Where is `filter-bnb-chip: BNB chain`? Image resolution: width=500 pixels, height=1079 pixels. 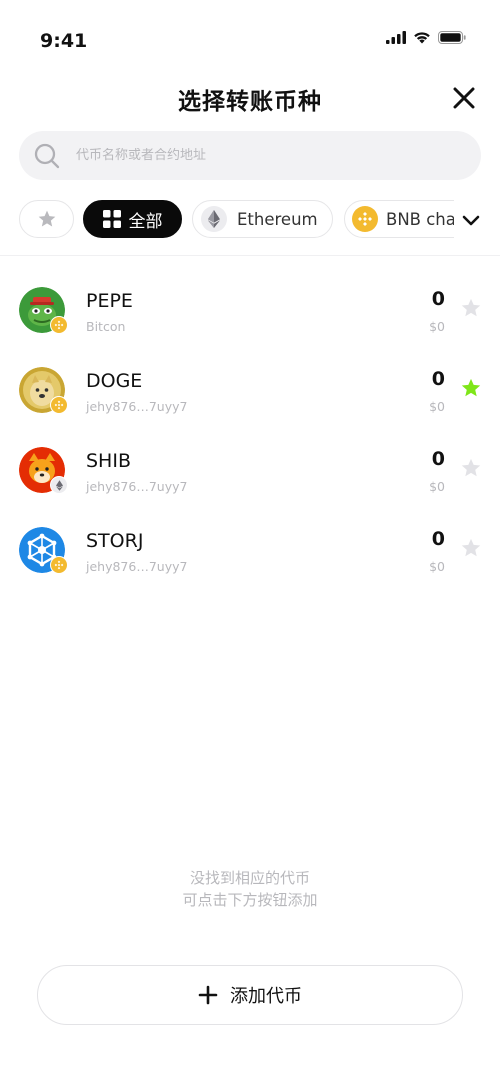 filter-bnb-chip: BNB chain is located at coordinates (399, 219).